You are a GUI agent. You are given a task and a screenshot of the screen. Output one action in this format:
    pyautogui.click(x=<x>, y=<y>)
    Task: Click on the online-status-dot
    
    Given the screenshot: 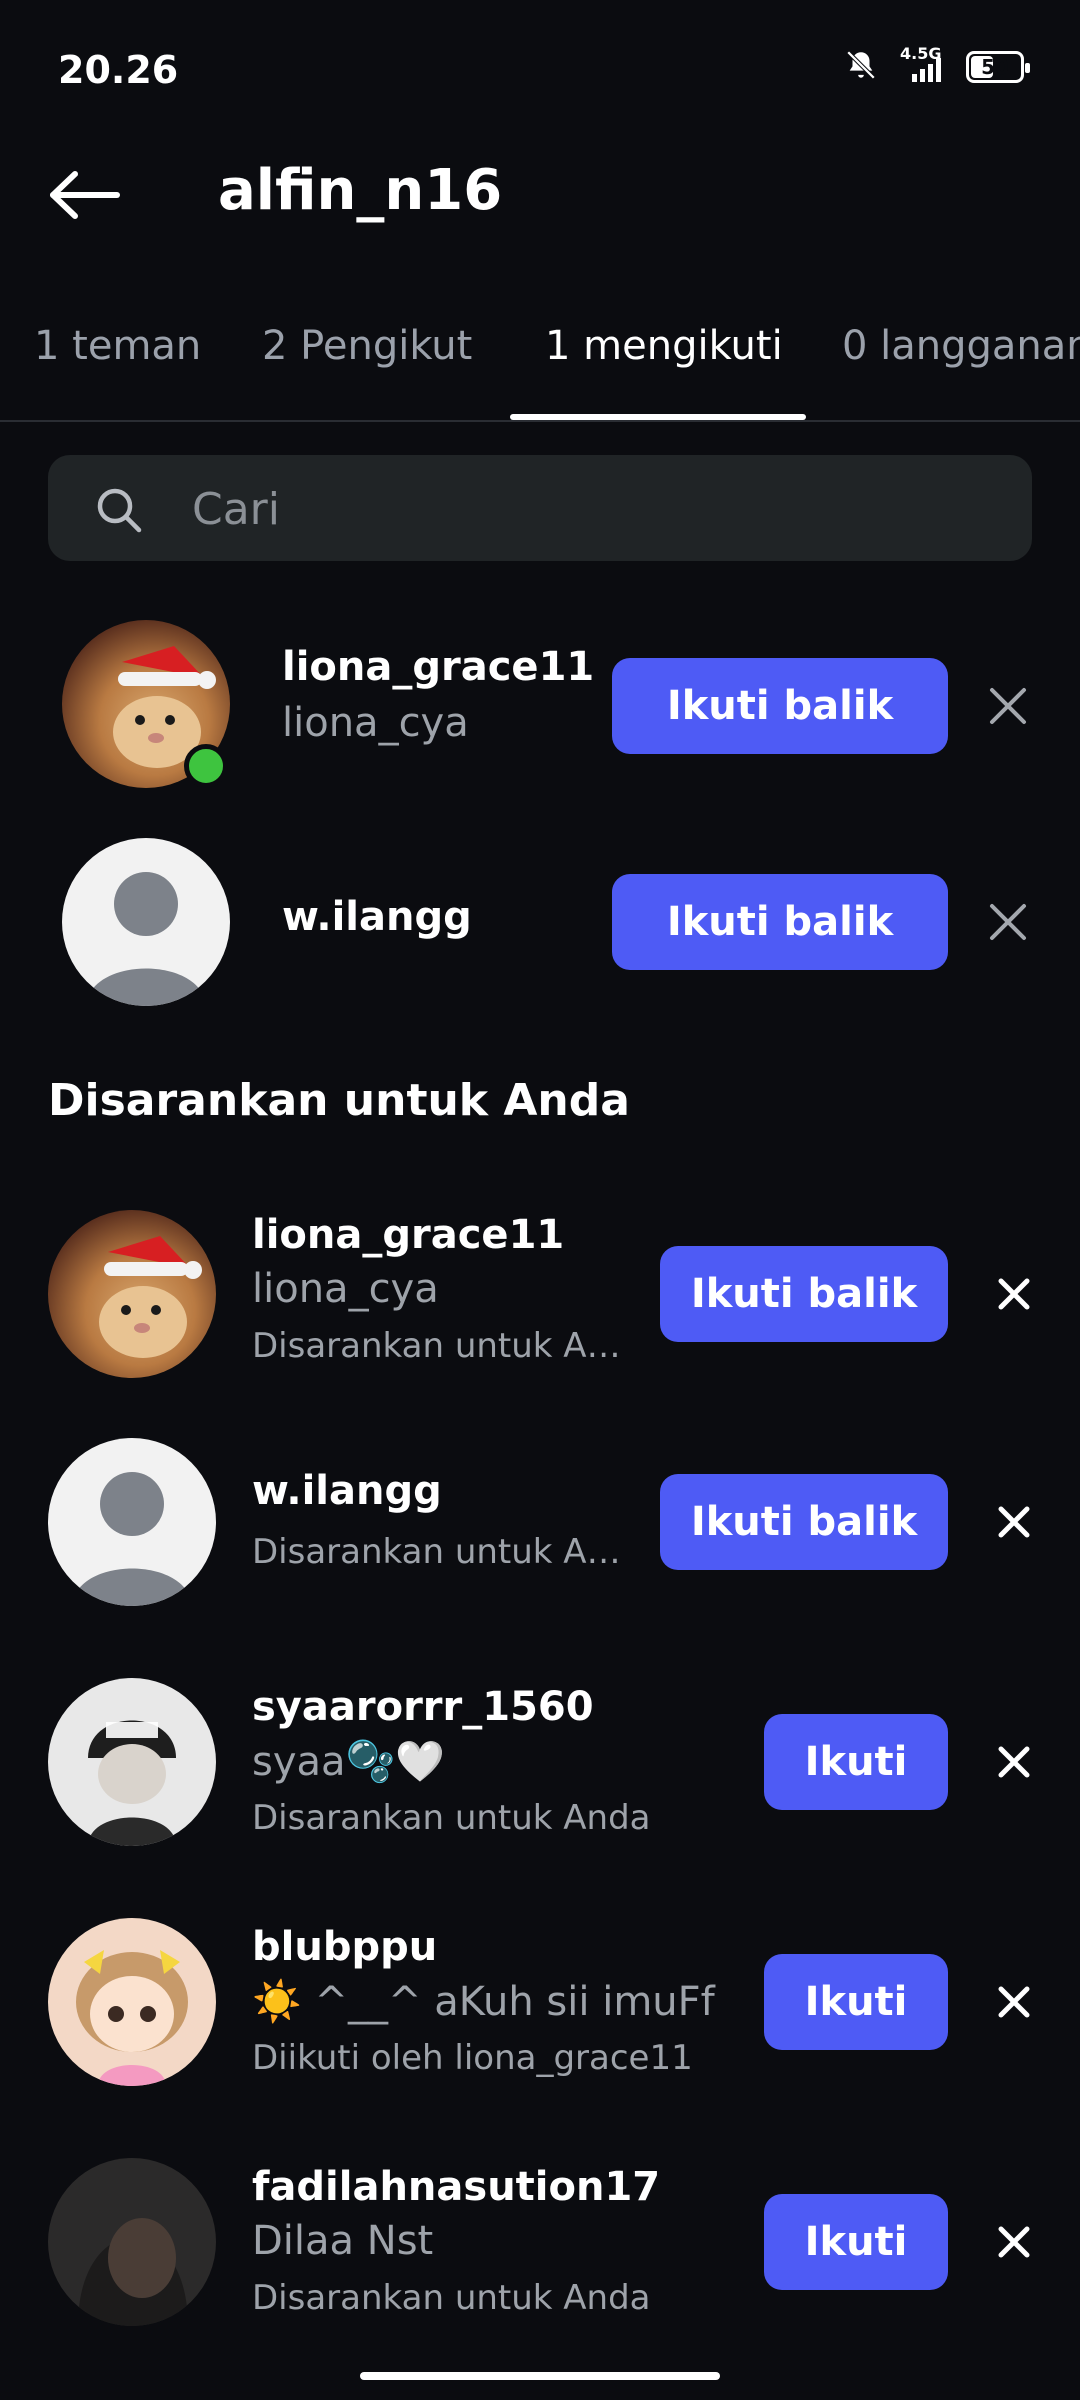 What is the action you would take?
    pyautogui.click(x=206, y=766)
    